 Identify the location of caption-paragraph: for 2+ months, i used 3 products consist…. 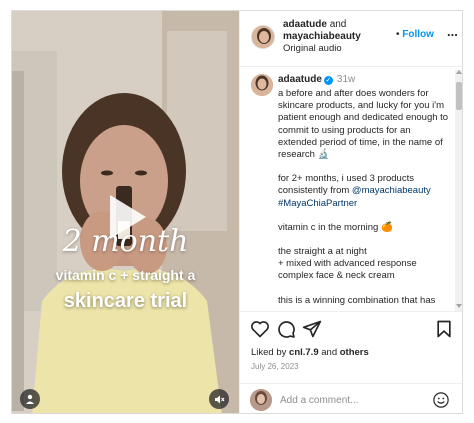
(364, 191).